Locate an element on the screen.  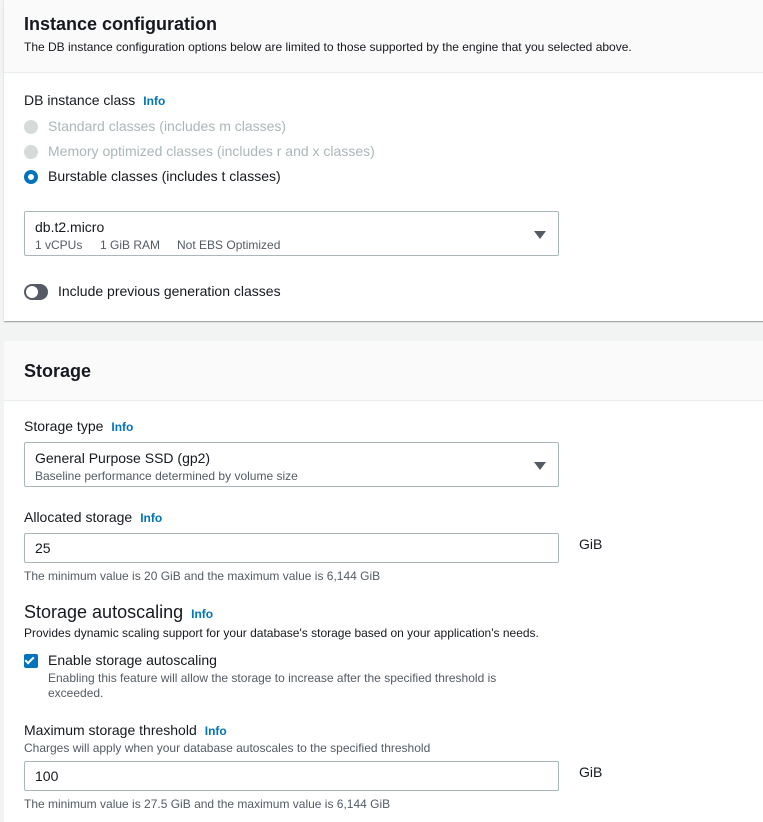
checkmark-icon is located at coordinates (29, 659).